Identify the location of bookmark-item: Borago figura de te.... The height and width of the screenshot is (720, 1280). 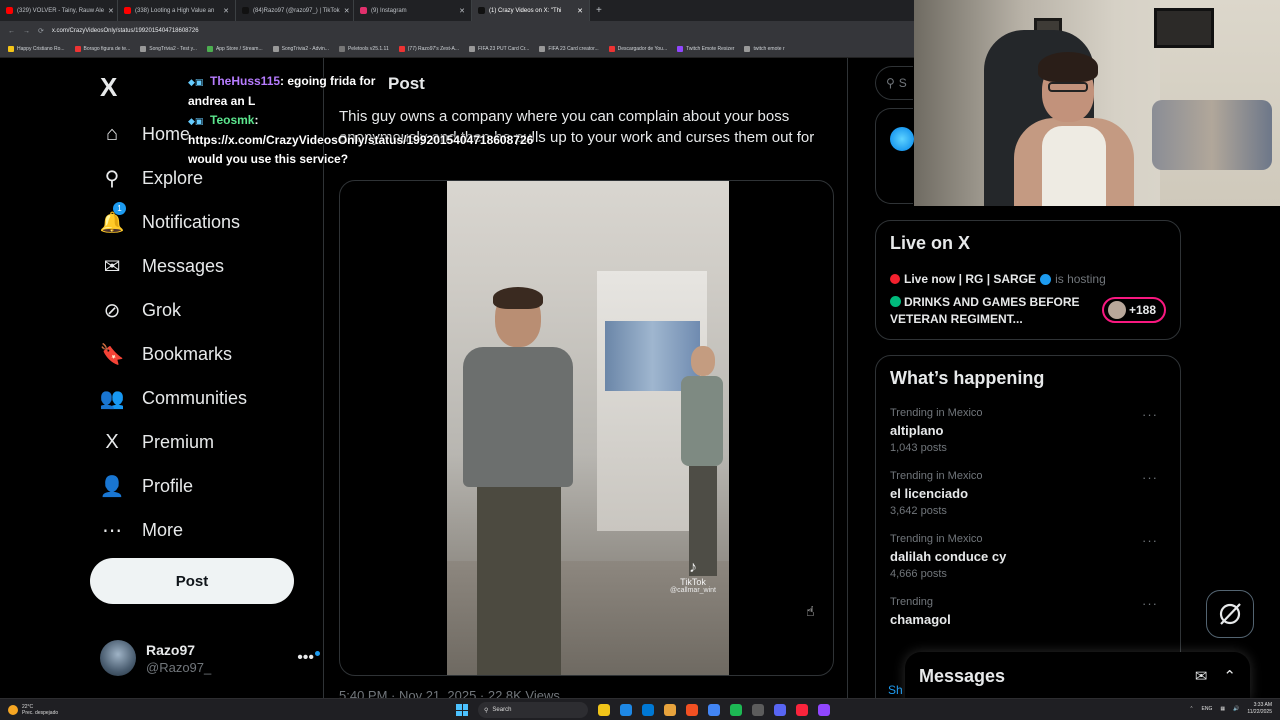
(102, 49).